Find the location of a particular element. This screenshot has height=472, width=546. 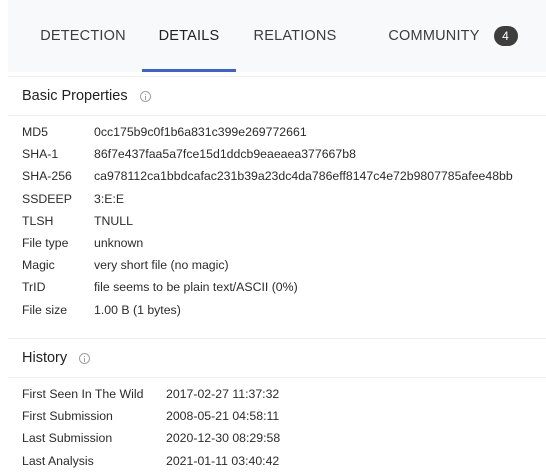

property-value: very short file (no magic) is located at coordinates (161, 265).